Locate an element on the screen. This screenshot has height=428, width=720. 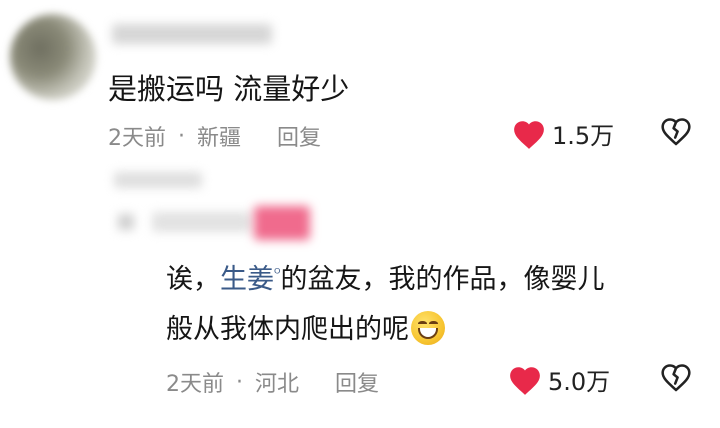
user-avatar is located at coordinates (53, 57).